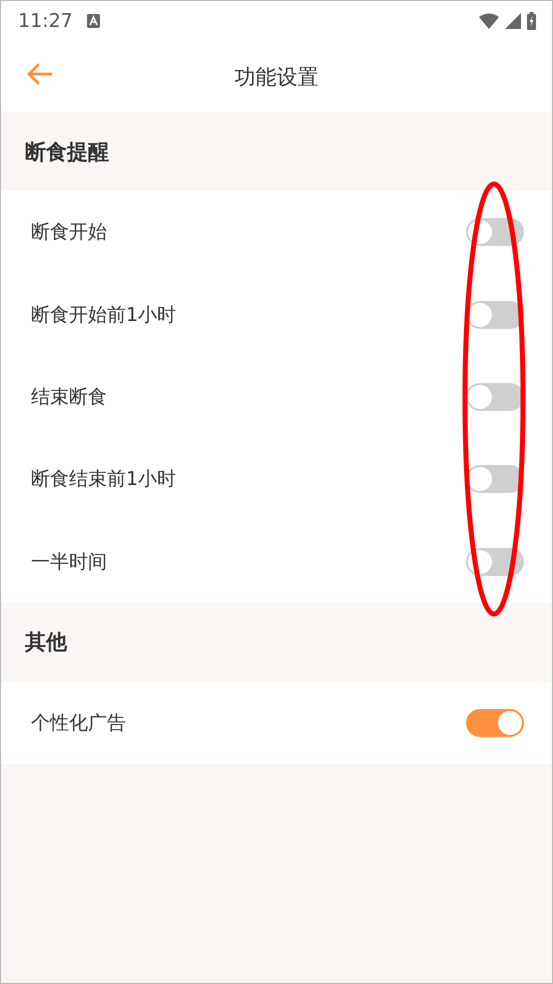 This screenshot has height=984, width=553. I want to click on setting-label: 断食开始, so click(69, 233).